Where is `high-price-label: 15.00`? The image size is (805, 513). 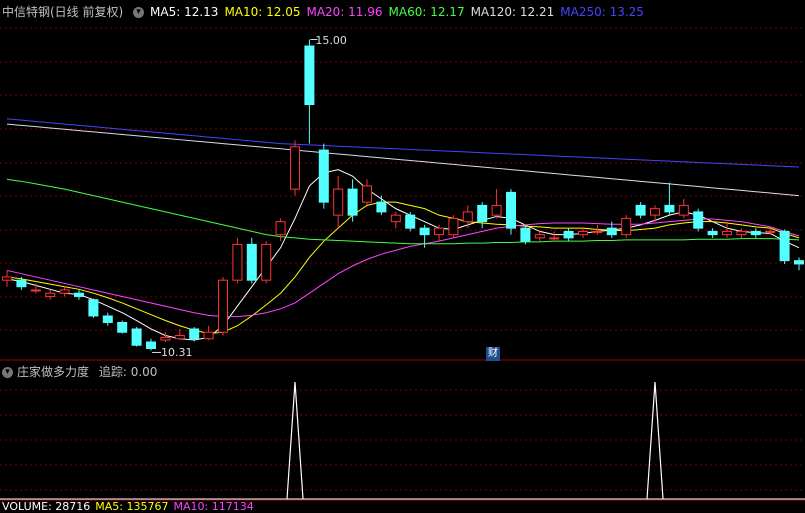 high-price-label: 15.00 is located at coordinates (331, 40).